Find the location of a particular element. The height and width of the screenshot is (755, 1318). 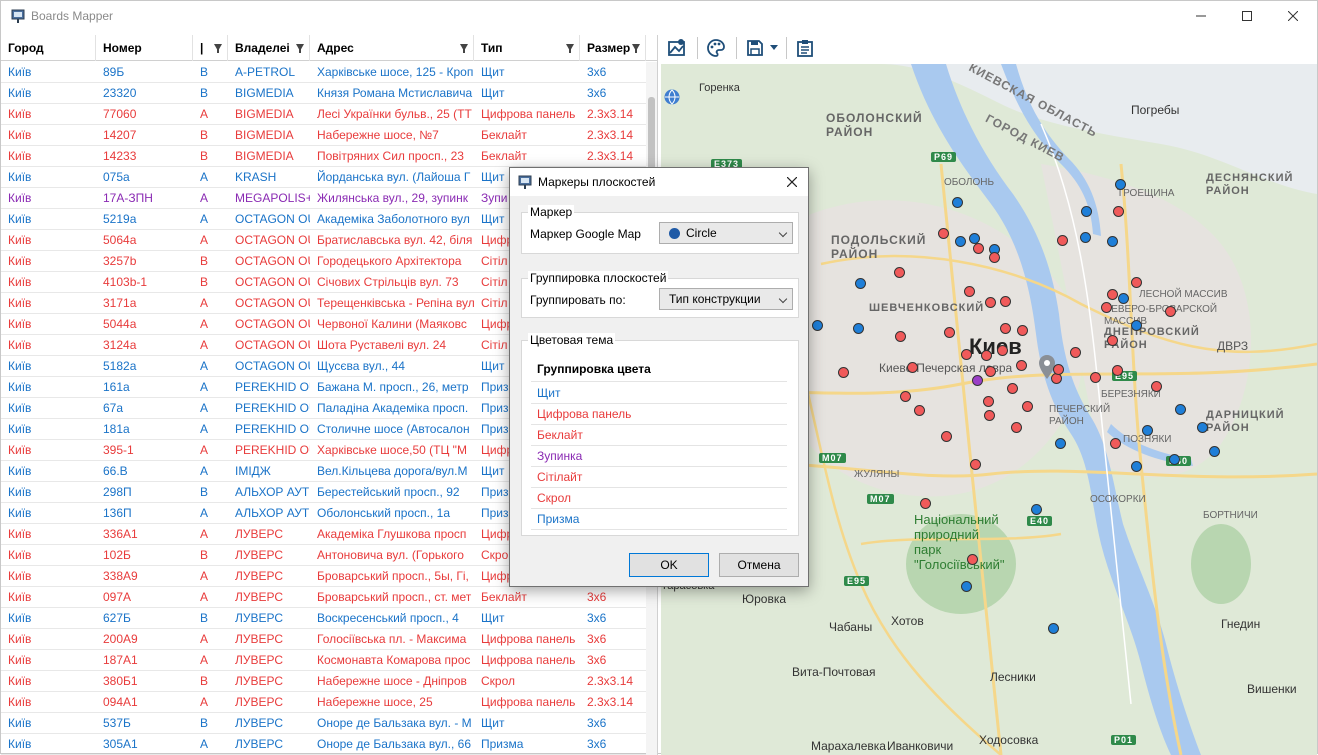

column-header-size: Размер is located at coordinates (613, 48).